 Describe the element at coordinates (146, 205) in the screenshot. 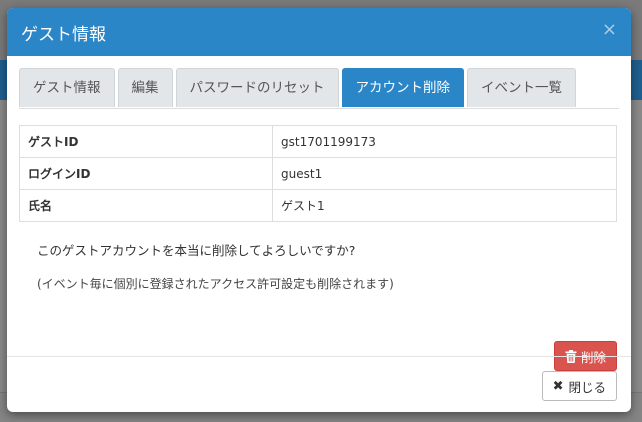

I see `name-label: 氏名` at that location.